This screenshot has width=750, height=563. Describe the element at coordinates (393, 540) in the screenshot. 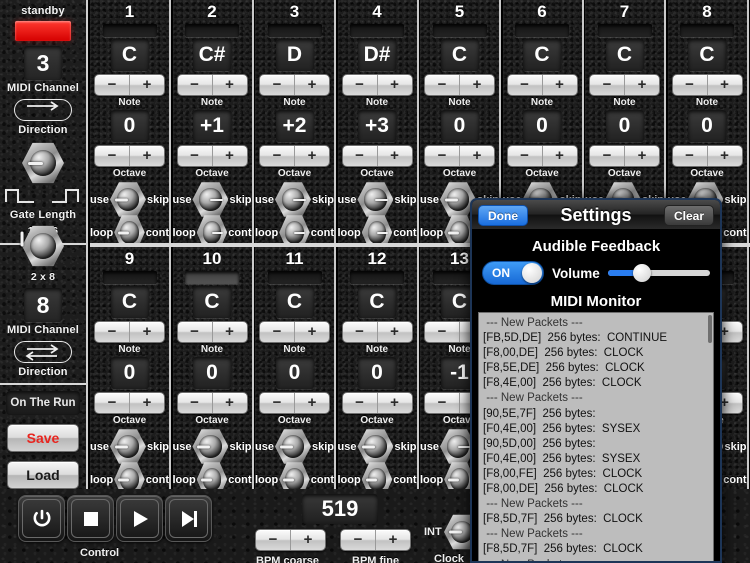

I see `bpm-fine-plus: +` at that location.